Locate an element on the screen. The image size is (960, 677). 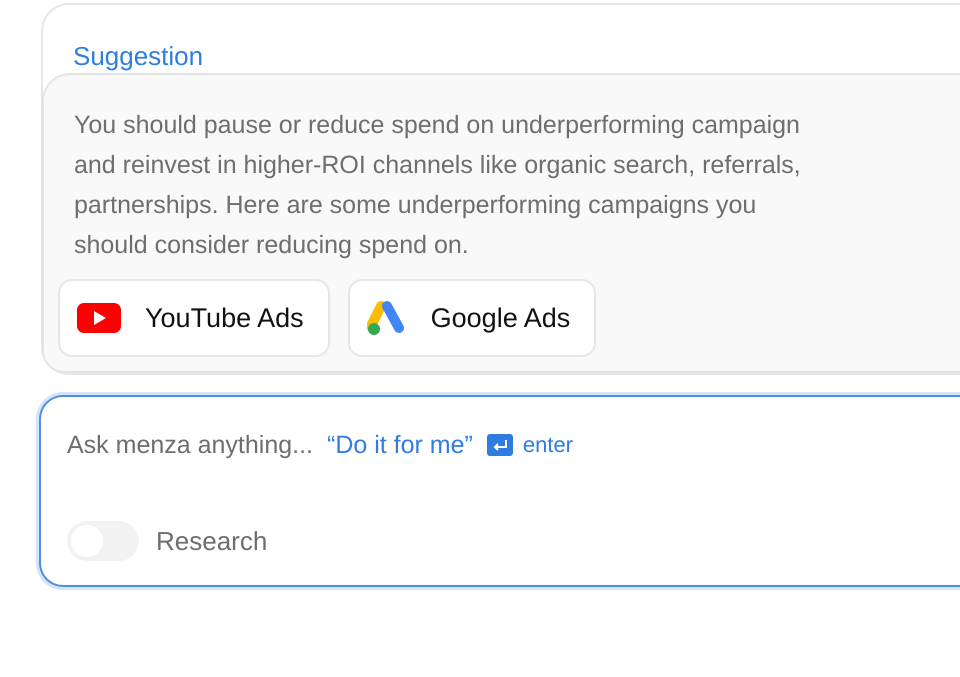
campaign-chip: YouTube Ads is located at coordinates (194, 318).